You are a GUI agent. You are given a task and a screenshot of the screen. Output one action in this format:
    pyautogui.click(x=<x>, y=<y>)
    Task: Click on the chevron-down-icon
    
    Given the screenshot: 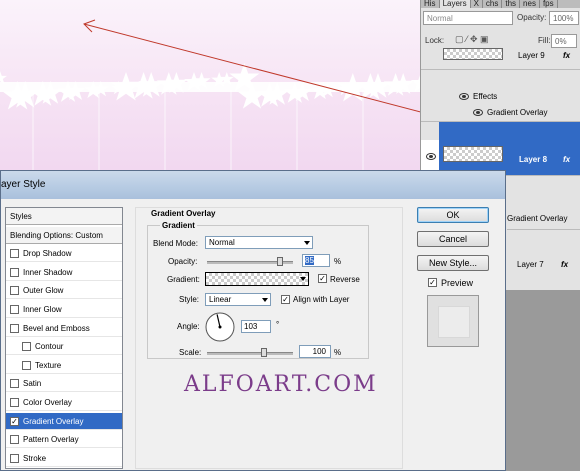 What is the action you would take?
    pyautogui.click(x=265, y=300)
    